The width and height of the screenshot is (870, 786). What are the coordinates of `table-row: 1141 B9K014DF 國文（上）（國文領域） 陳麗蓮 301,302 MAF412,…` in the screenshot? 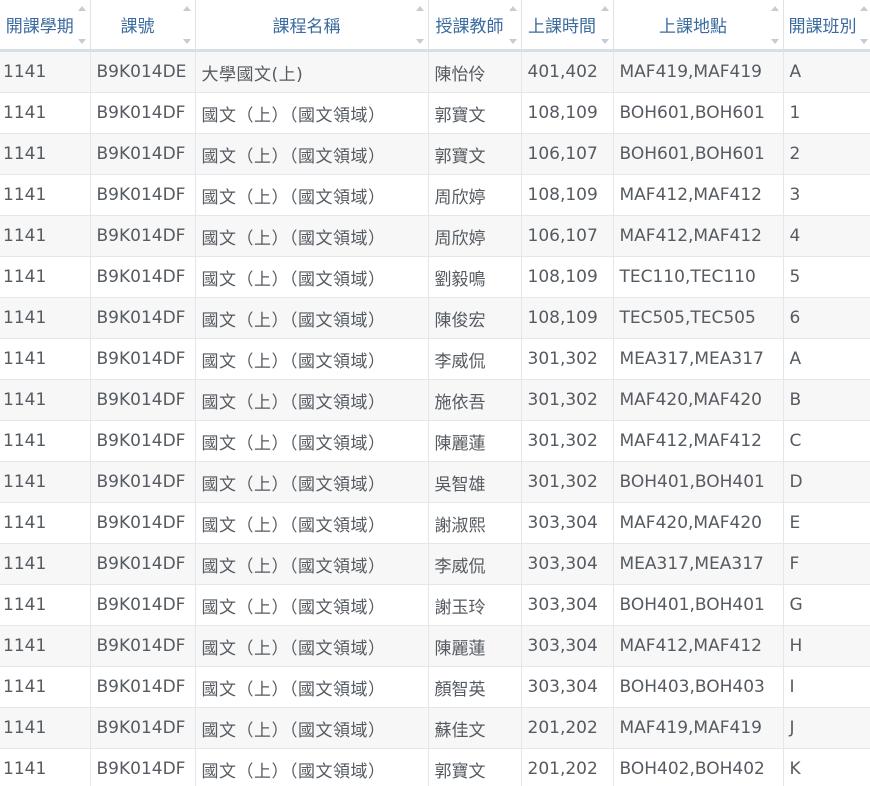 It's located at (435, 441).